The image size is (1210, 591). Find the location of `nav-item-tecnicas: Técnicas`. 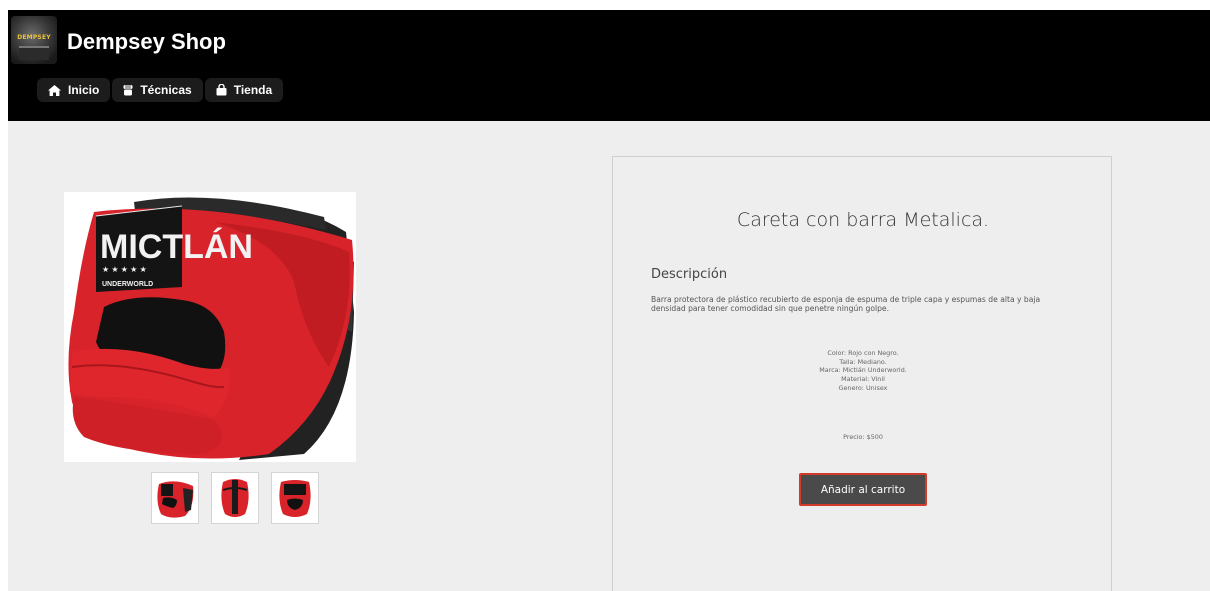

nav-item-tecnicas: Técnicas is located at coordinates (157, 90).